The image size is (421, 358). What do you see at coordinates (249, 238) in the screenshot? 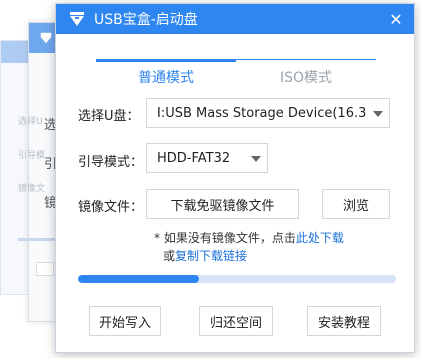
I see `download-hint-line1: * 如果没有镜像文件，点击此处下载` at bounding box center [249, 238].